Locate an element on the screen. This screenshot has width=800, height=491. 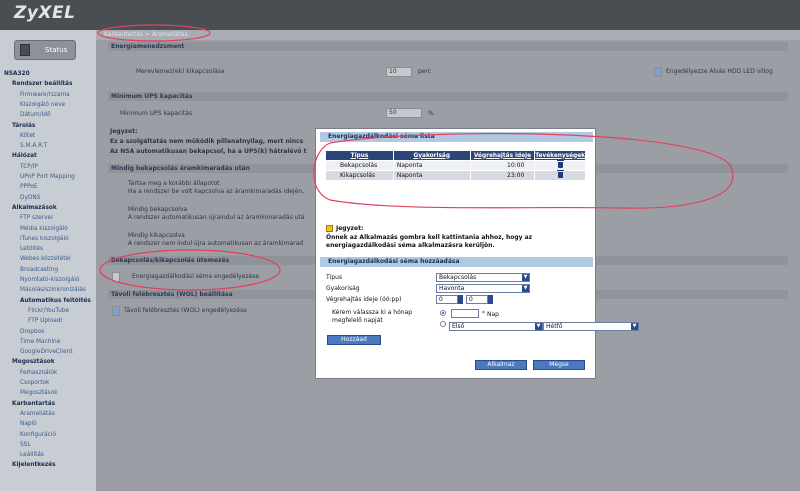
sidebar-item: Alkalmazások is located at coordinates (54, 208).